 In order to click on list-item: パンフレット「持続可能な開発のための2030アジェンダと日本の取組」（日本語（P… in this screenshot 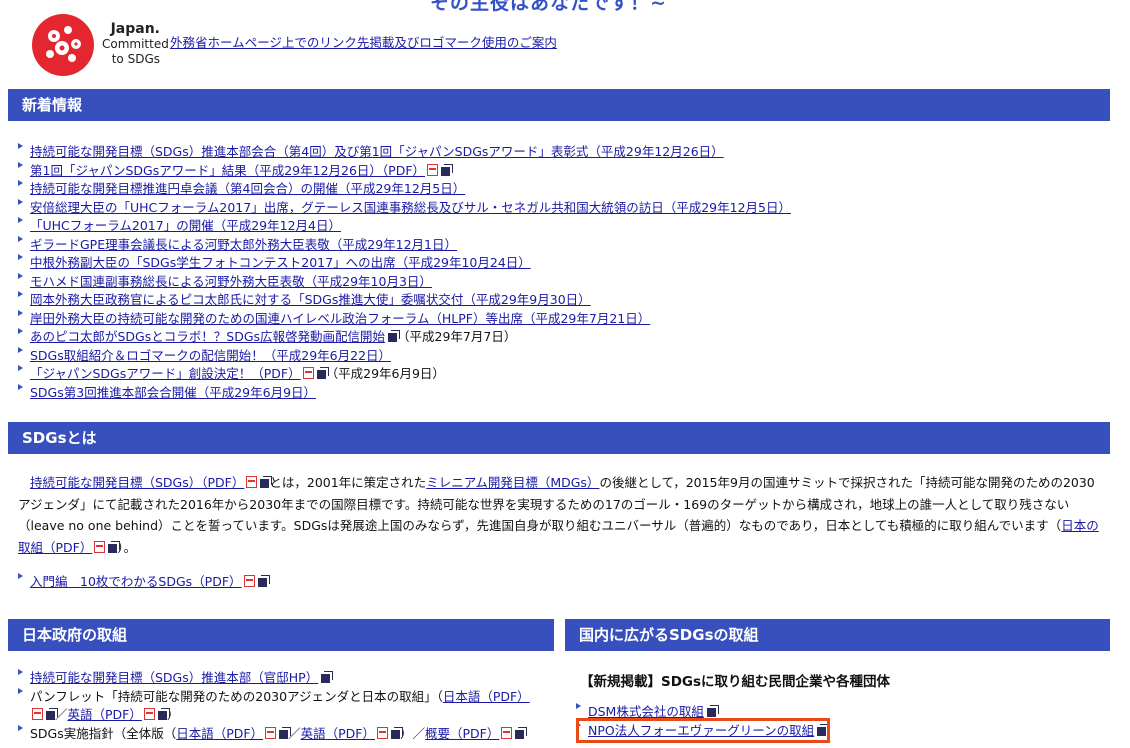, I will do `click(288, 697)`.